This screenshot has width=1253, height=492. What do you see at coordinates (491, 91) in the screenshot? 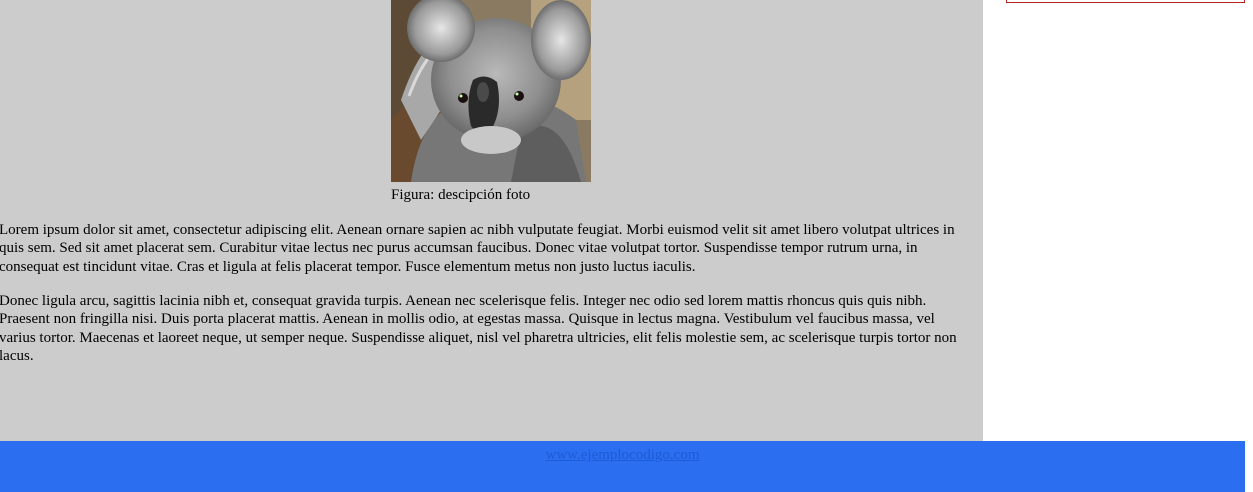
I see `koala-photo` at bounding box center [491, 91].